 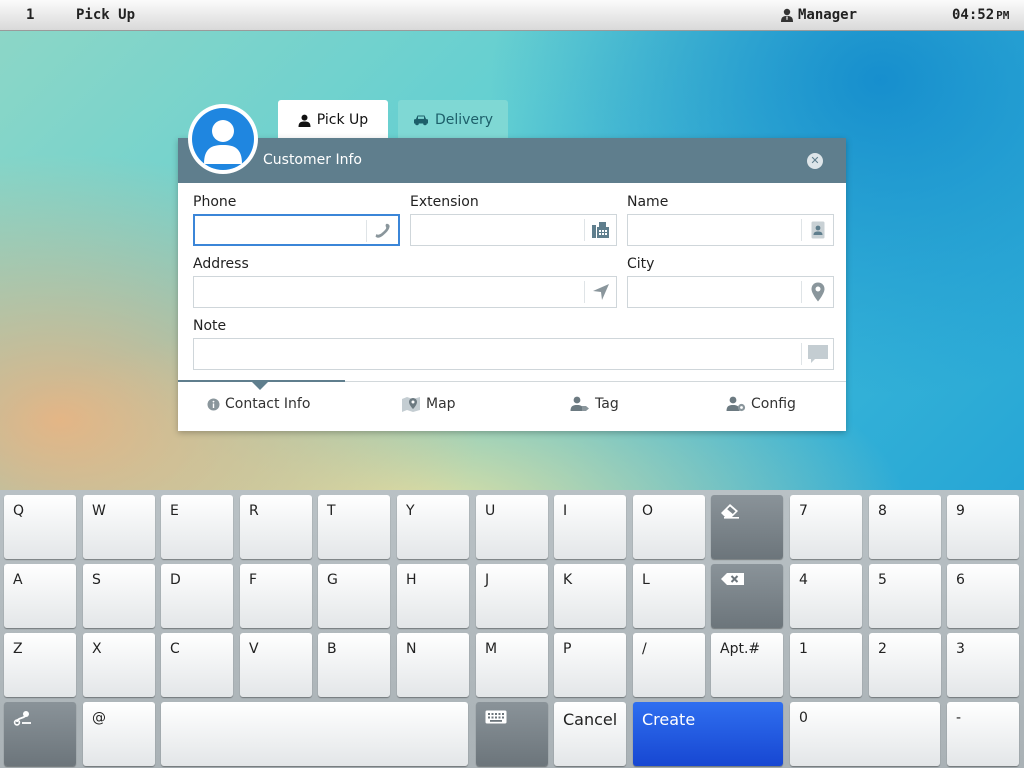 I want to click on close-icon: ✕, so click(x=815, y=161).